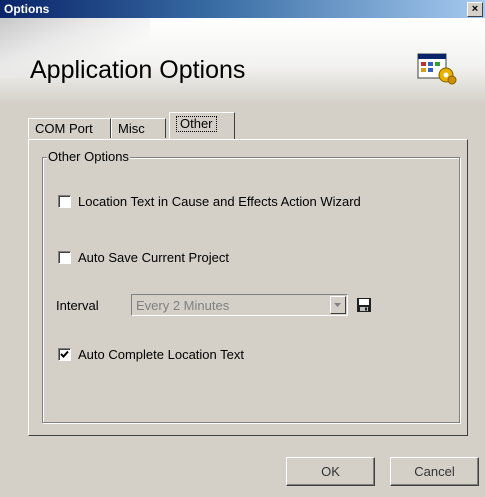 The image size is (485, 497). Describe the element at coordinates (434, 471) in the screenshot. I see `cancel-button: Cancel` at that location.